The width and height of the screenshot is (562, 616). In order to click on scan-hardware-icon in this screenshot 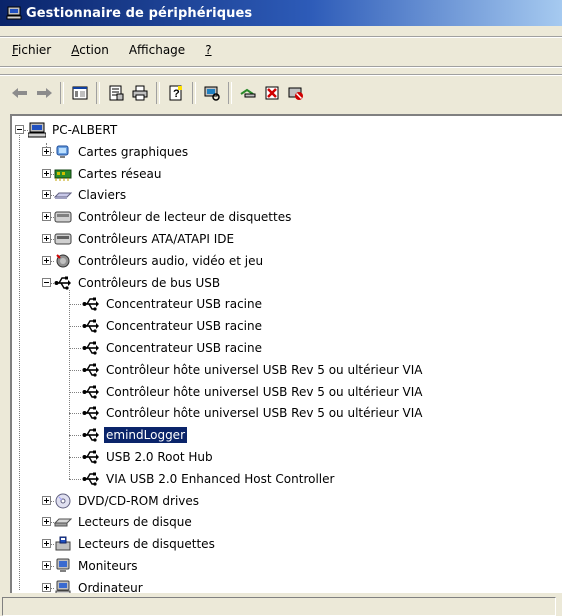, I will do `click(212, 93)`.